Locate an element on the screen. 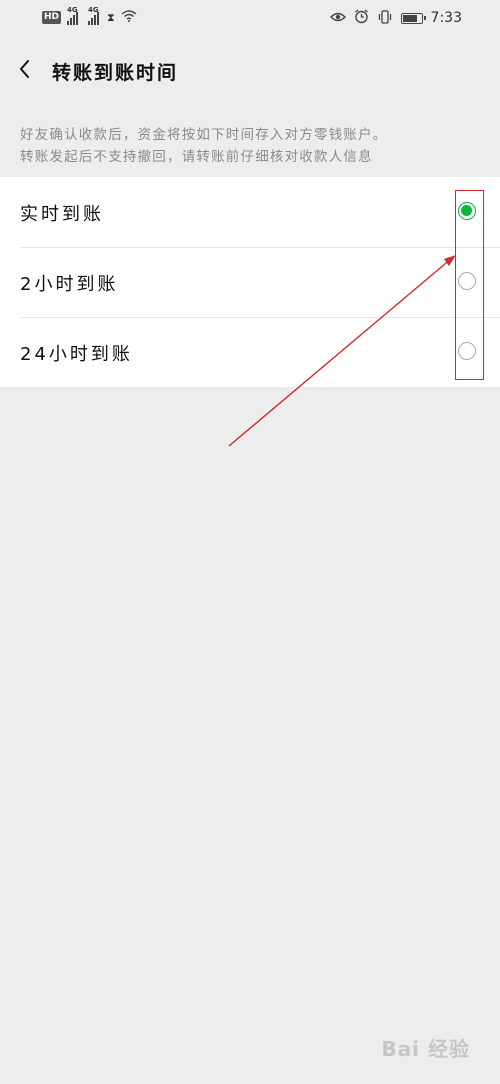 The image size is (500, 1084). option-label: 24小时到账 is located at coordinates (76, 354).